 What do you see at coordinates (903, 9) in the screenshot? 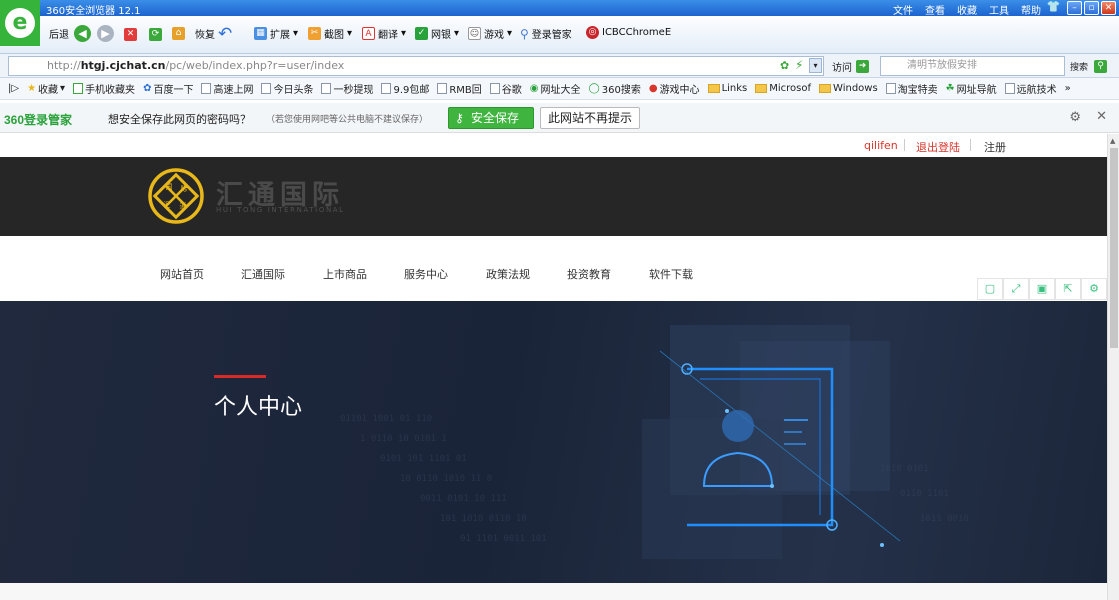
I see `menu-file: 文件` at bounding box center [903, 9].